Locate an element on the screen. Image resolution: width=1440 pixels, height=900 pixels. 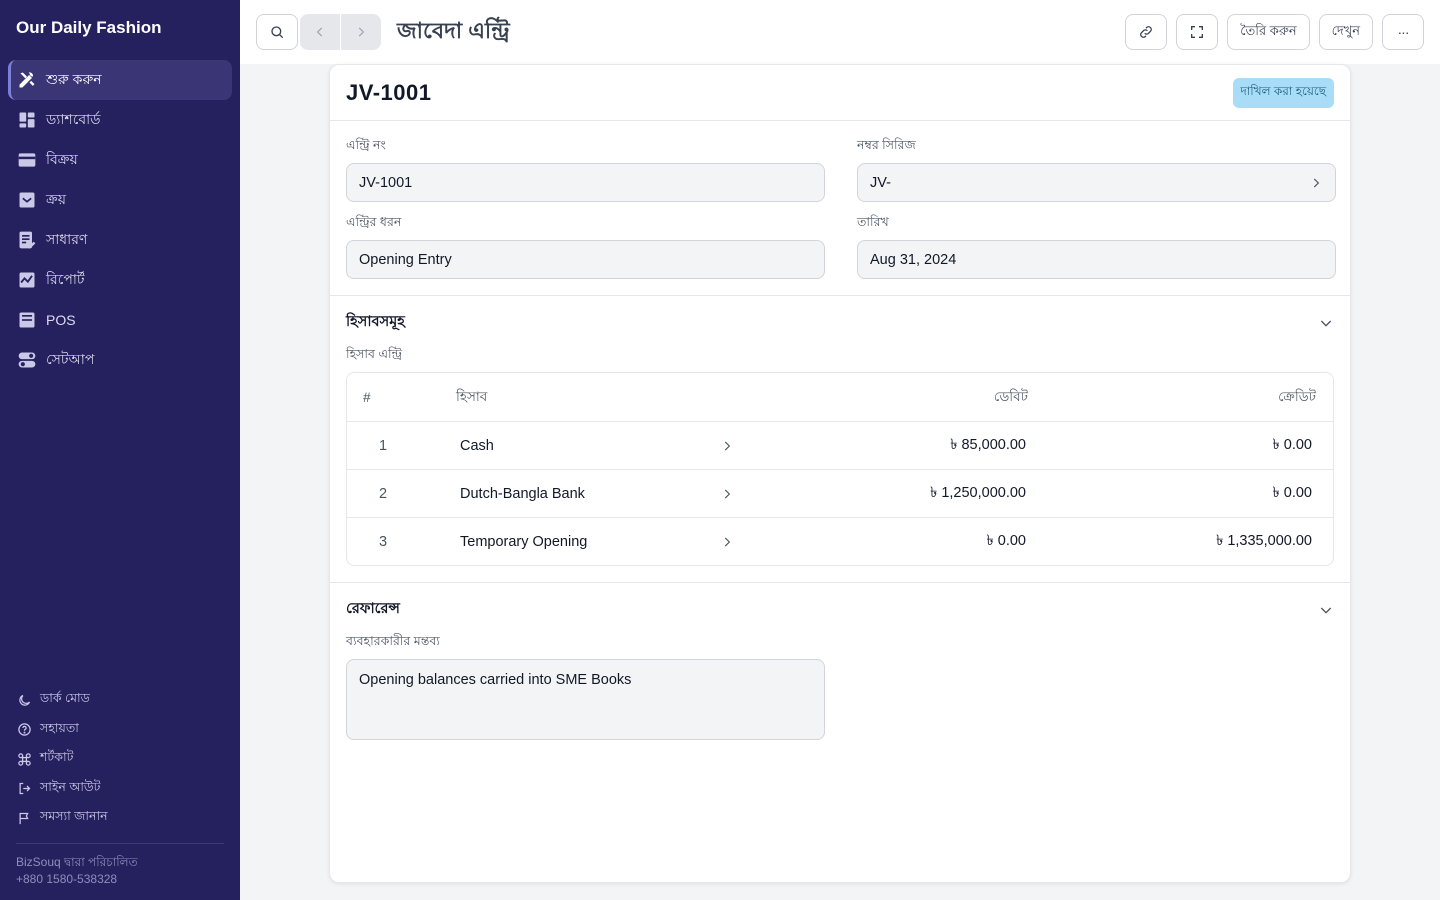
accounts-section-header: হিসাবসমূহ is located at coordinates (840, 323).